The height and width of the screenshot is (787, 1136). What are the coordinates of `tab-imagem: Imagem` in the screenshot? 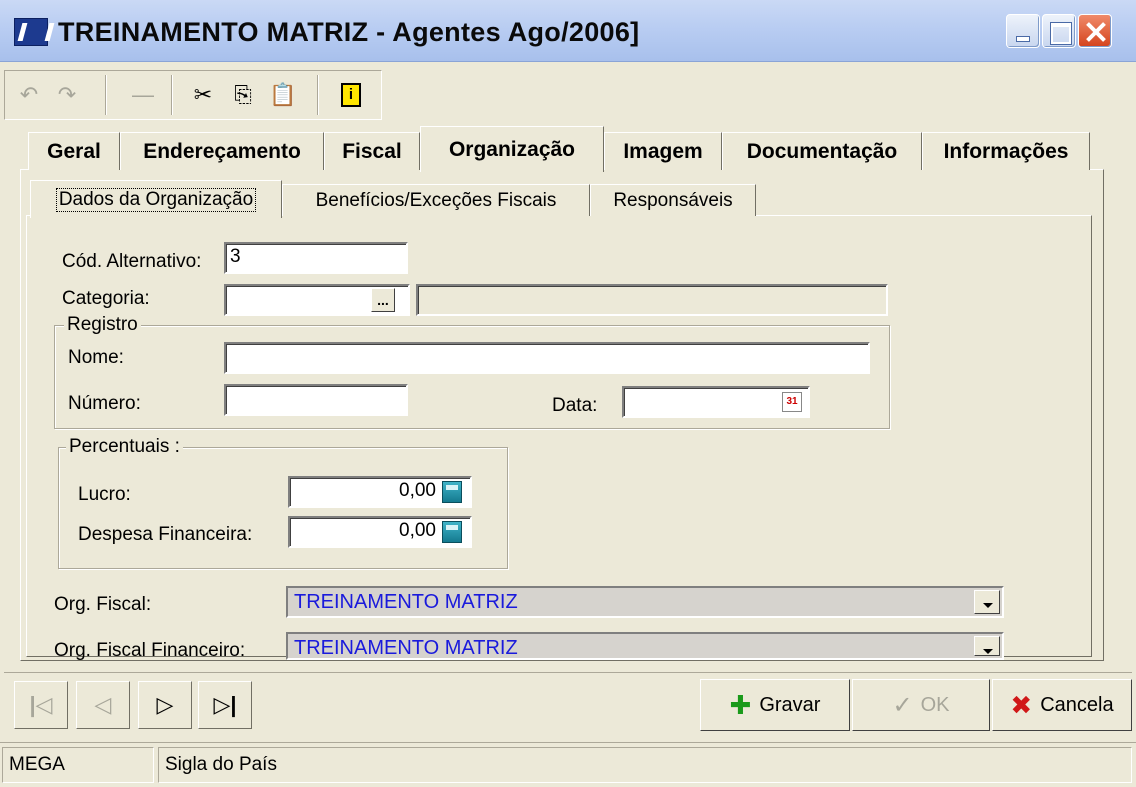 It's located at (663, 151).